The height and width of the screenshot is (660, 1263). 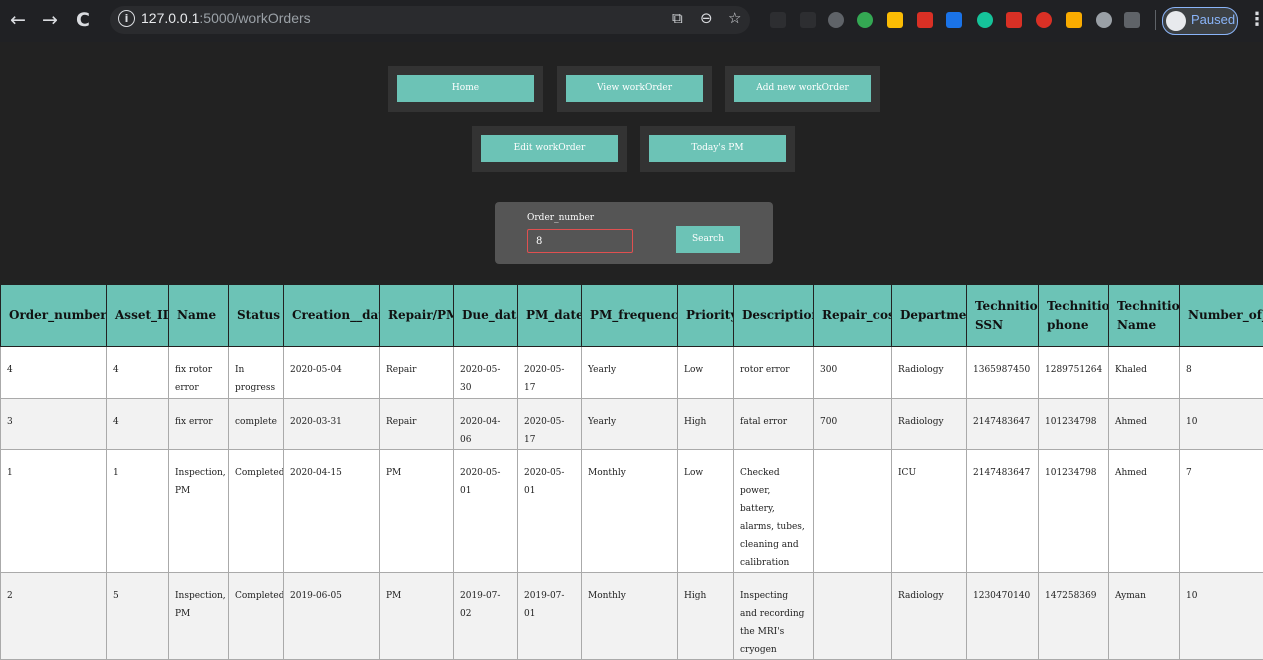 What do you see at coordinates (954, 20) in the screenshot?
I see `ext-new-icon` at bounding box center [954, 20].